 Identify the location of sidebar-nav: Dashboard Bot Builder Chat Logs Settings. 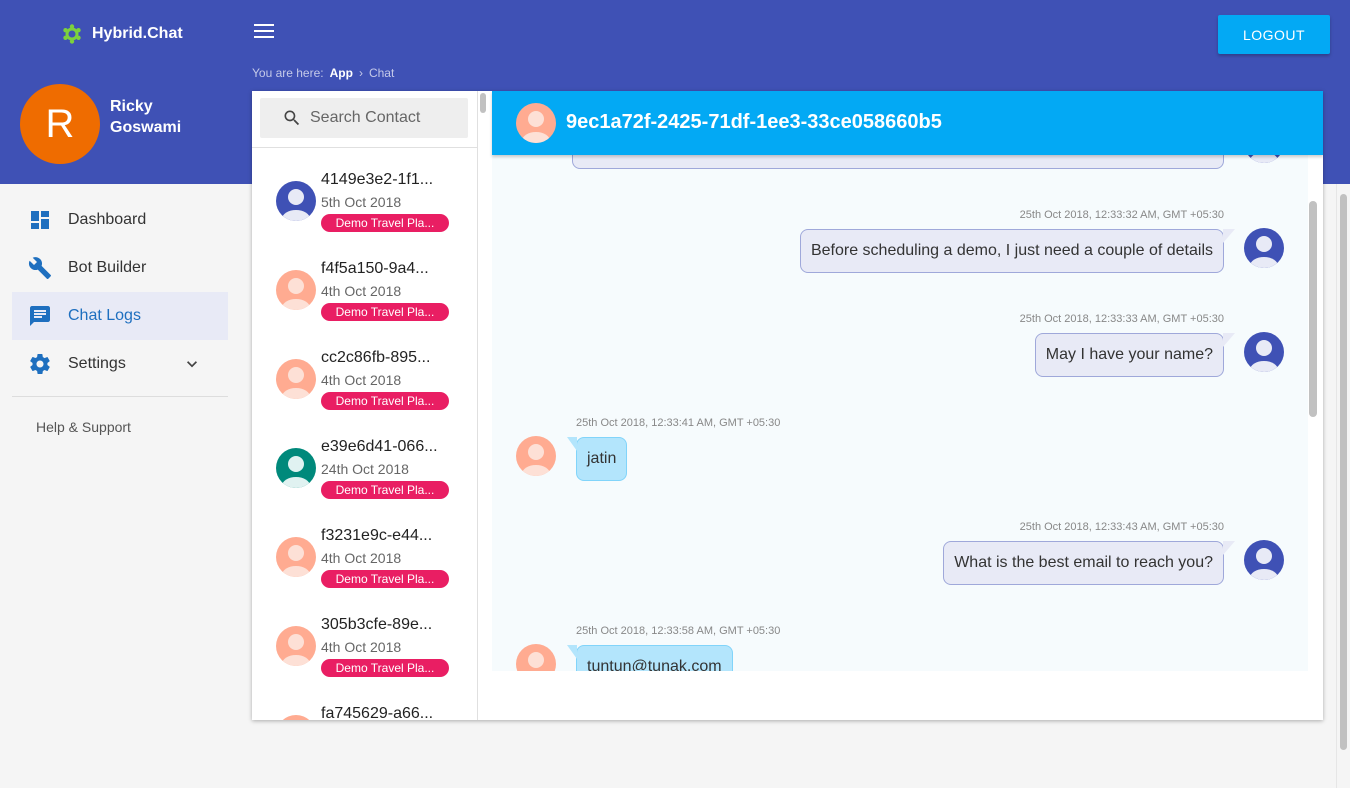
(120, 292).